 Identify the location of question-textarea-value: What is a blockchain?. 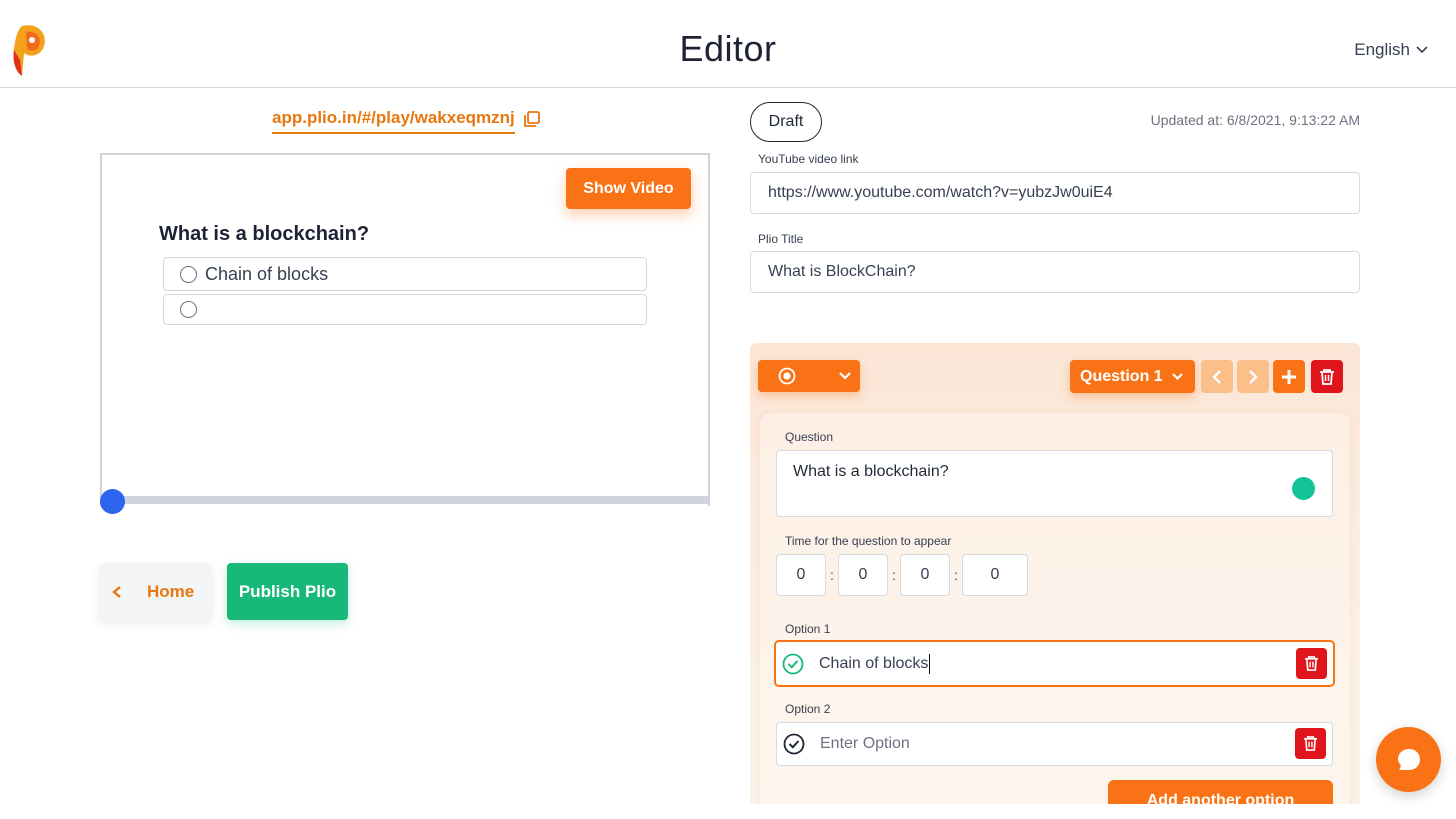
(871, 471).